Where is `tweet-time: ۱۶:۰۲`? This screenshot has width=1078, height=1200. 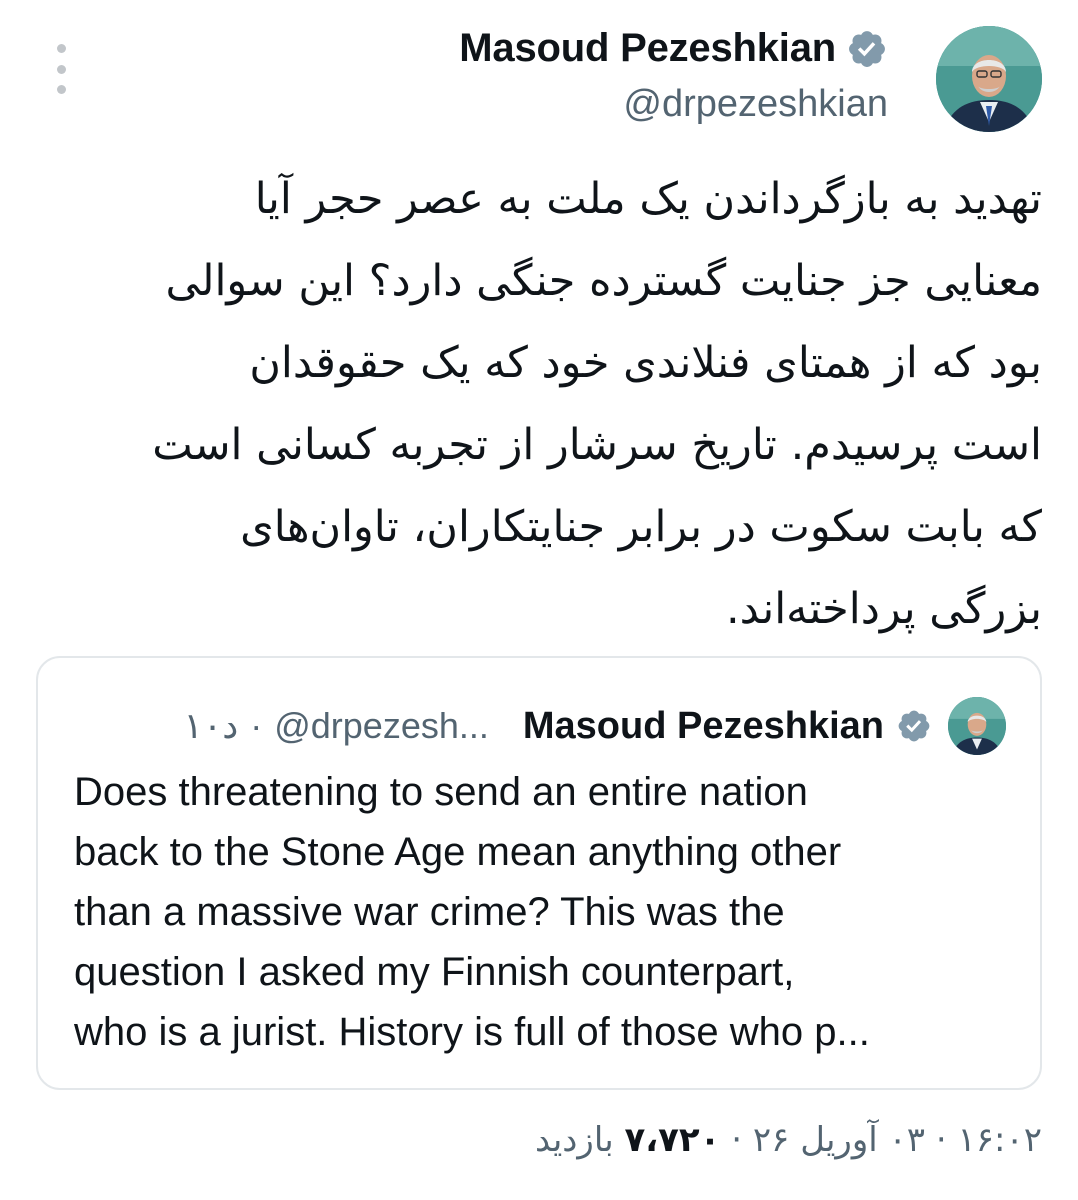
tweet-time: ۱۶:۰۲ is located at coordinates (999, 1140).